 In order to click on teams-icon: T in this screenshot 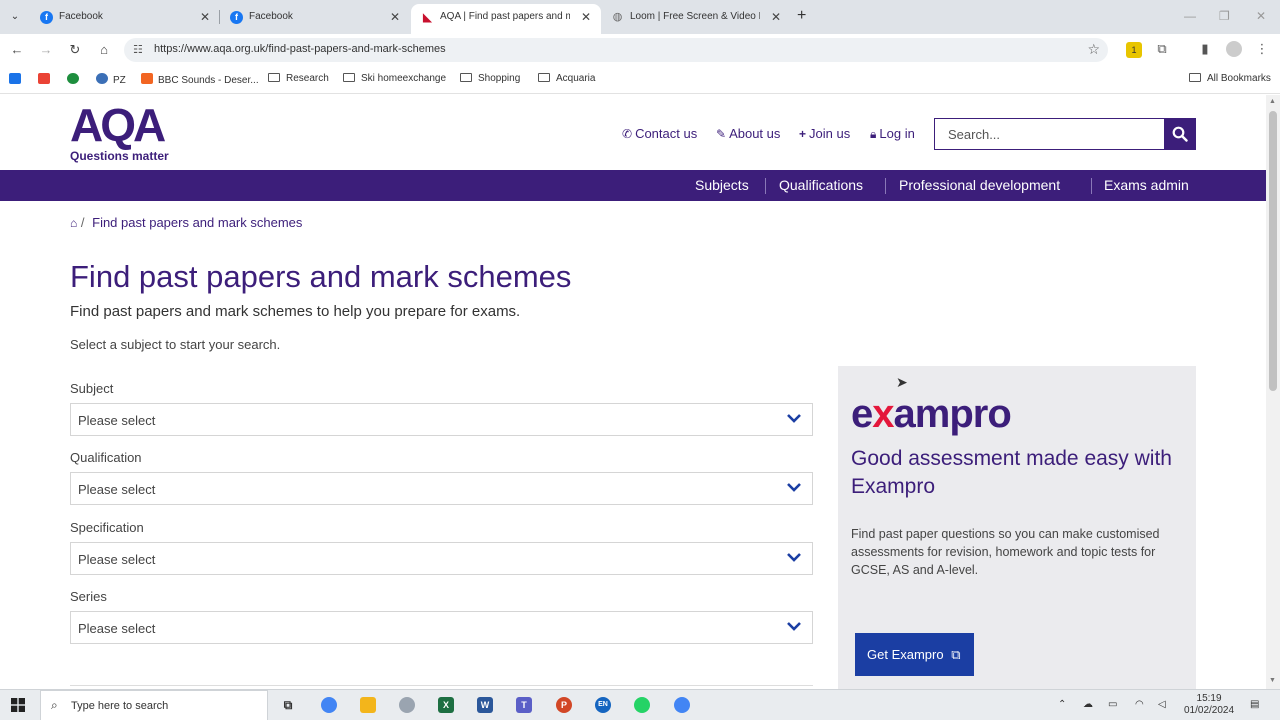, I will do `click(524, 705)`.